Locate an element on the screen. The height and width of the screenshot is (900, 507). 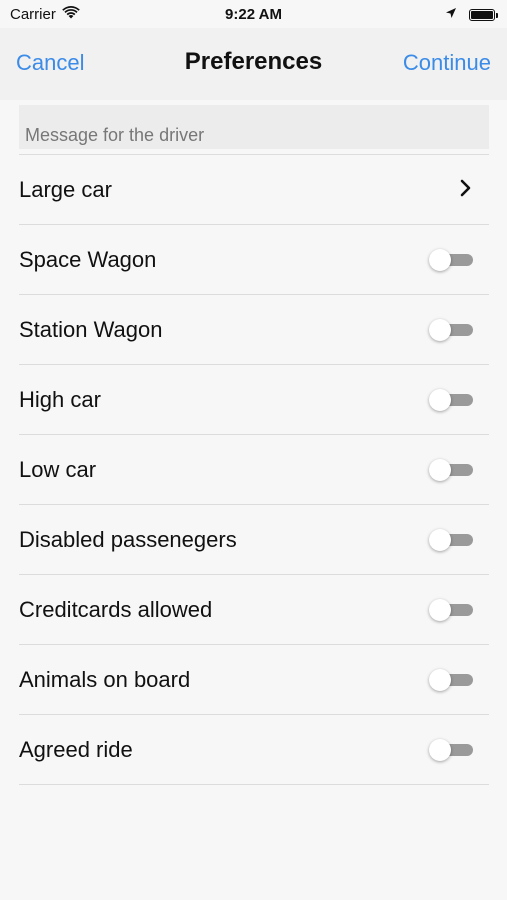
high-car-toggle is located at coordinates (451, 400).